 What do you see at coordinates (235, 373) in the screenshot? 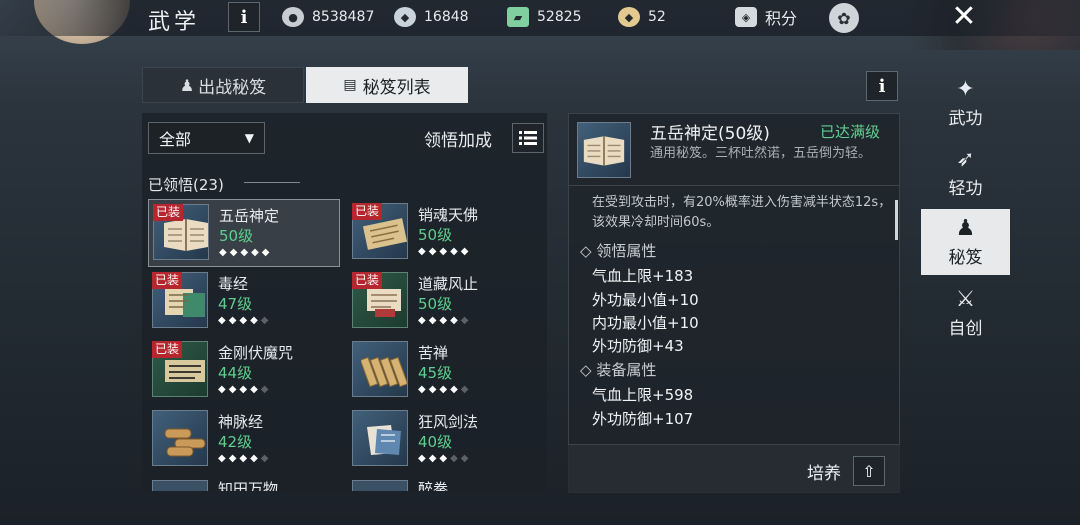
I see `book-level: 44级` at bounding box center [235, 373].